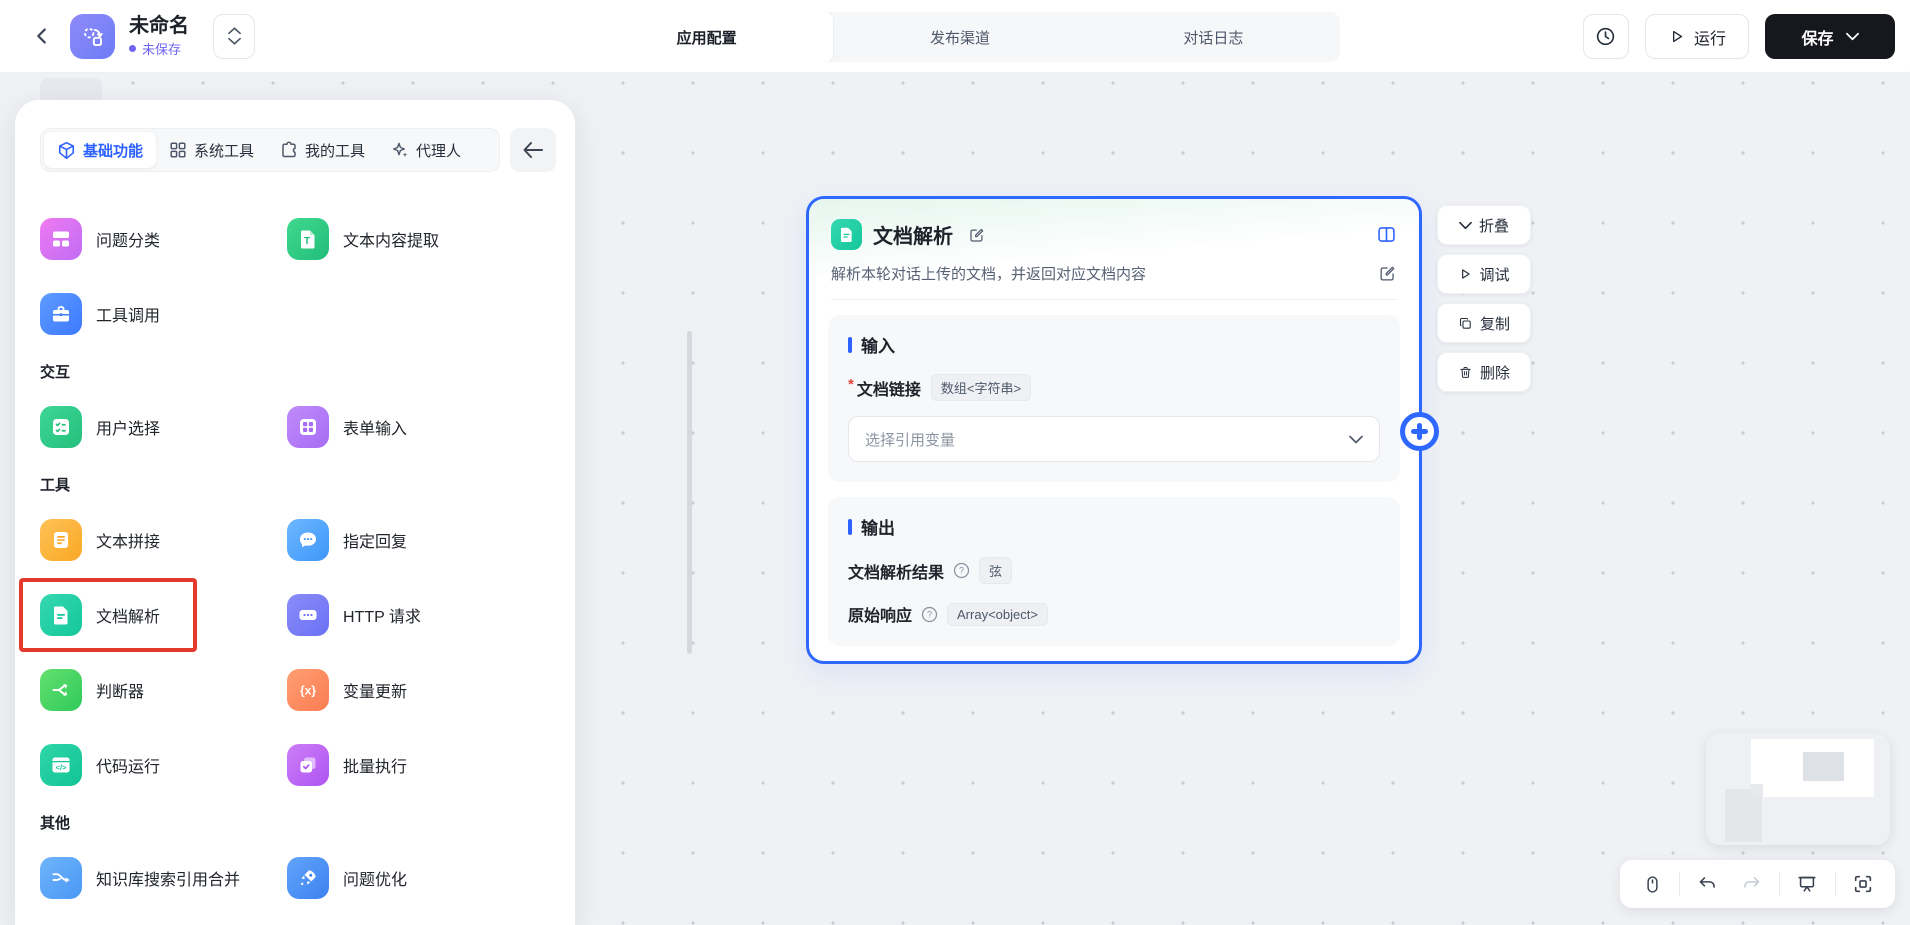 The width and height of the screenshot is (1910, 925). What do you see at coordinates (159, 25) in the screenshot?
I see `app-title: 未命名` at bounding box center [159, 25].